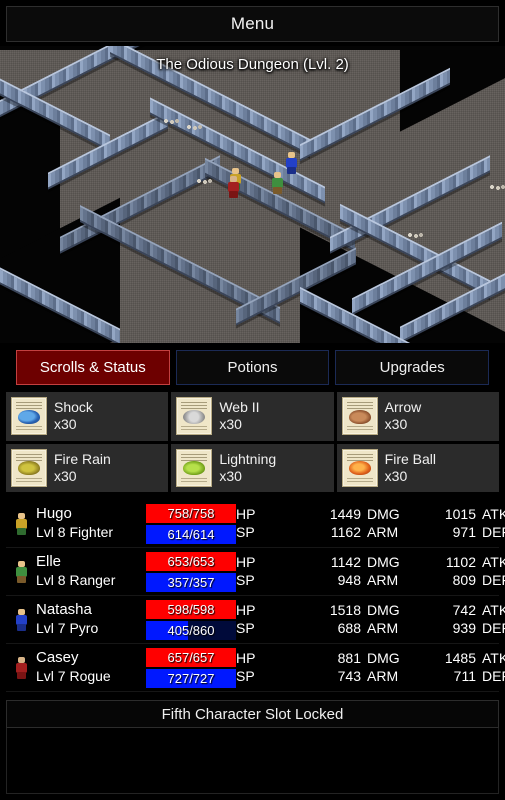  I want to click on hp-bar: 758/758, so click(191, 513).